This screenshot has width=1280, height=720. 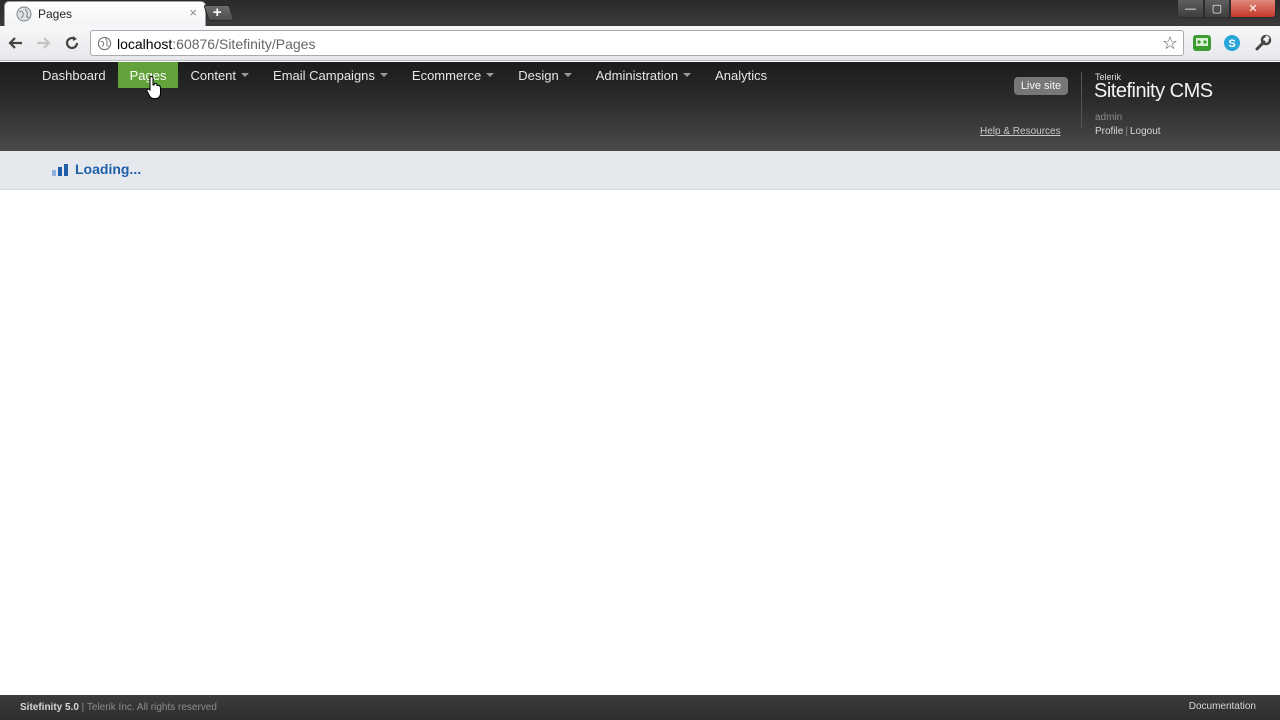 What do you see at coordinates (1145, 131) in the screenshot?
I see `logout-link: Logout` at bounding box center [1145, 131].